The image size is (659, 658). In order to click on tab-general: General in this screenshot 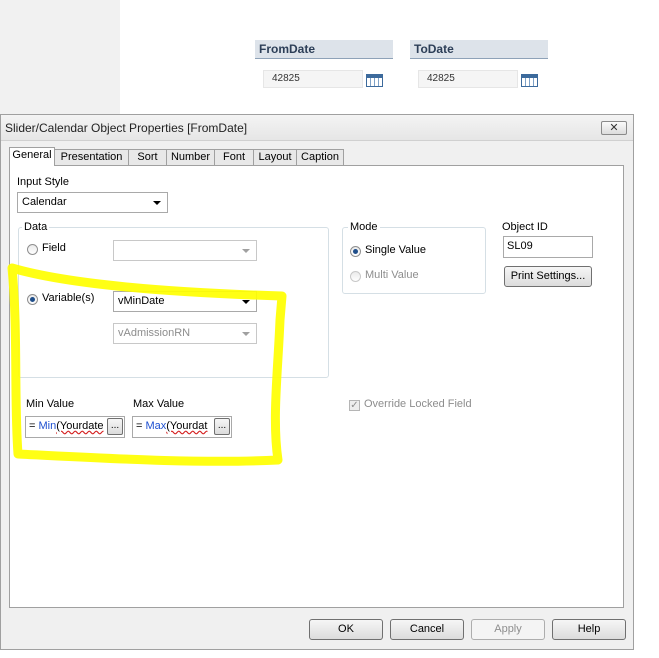, I will do `click(32, 156)`.